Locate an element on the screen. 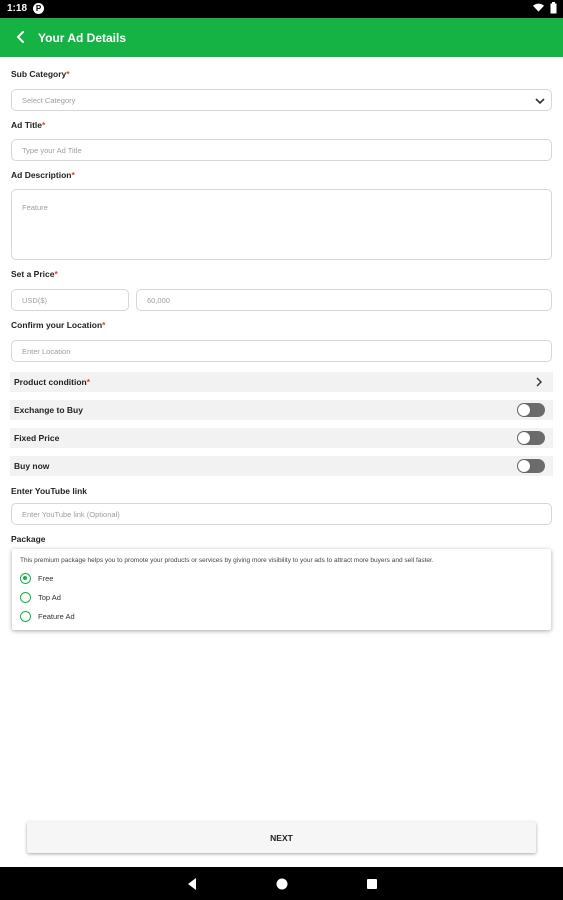 The width and height of the screenshot is (563, 900). price-amount-placeholder: 60,000 is located at coordinates (158, 300).